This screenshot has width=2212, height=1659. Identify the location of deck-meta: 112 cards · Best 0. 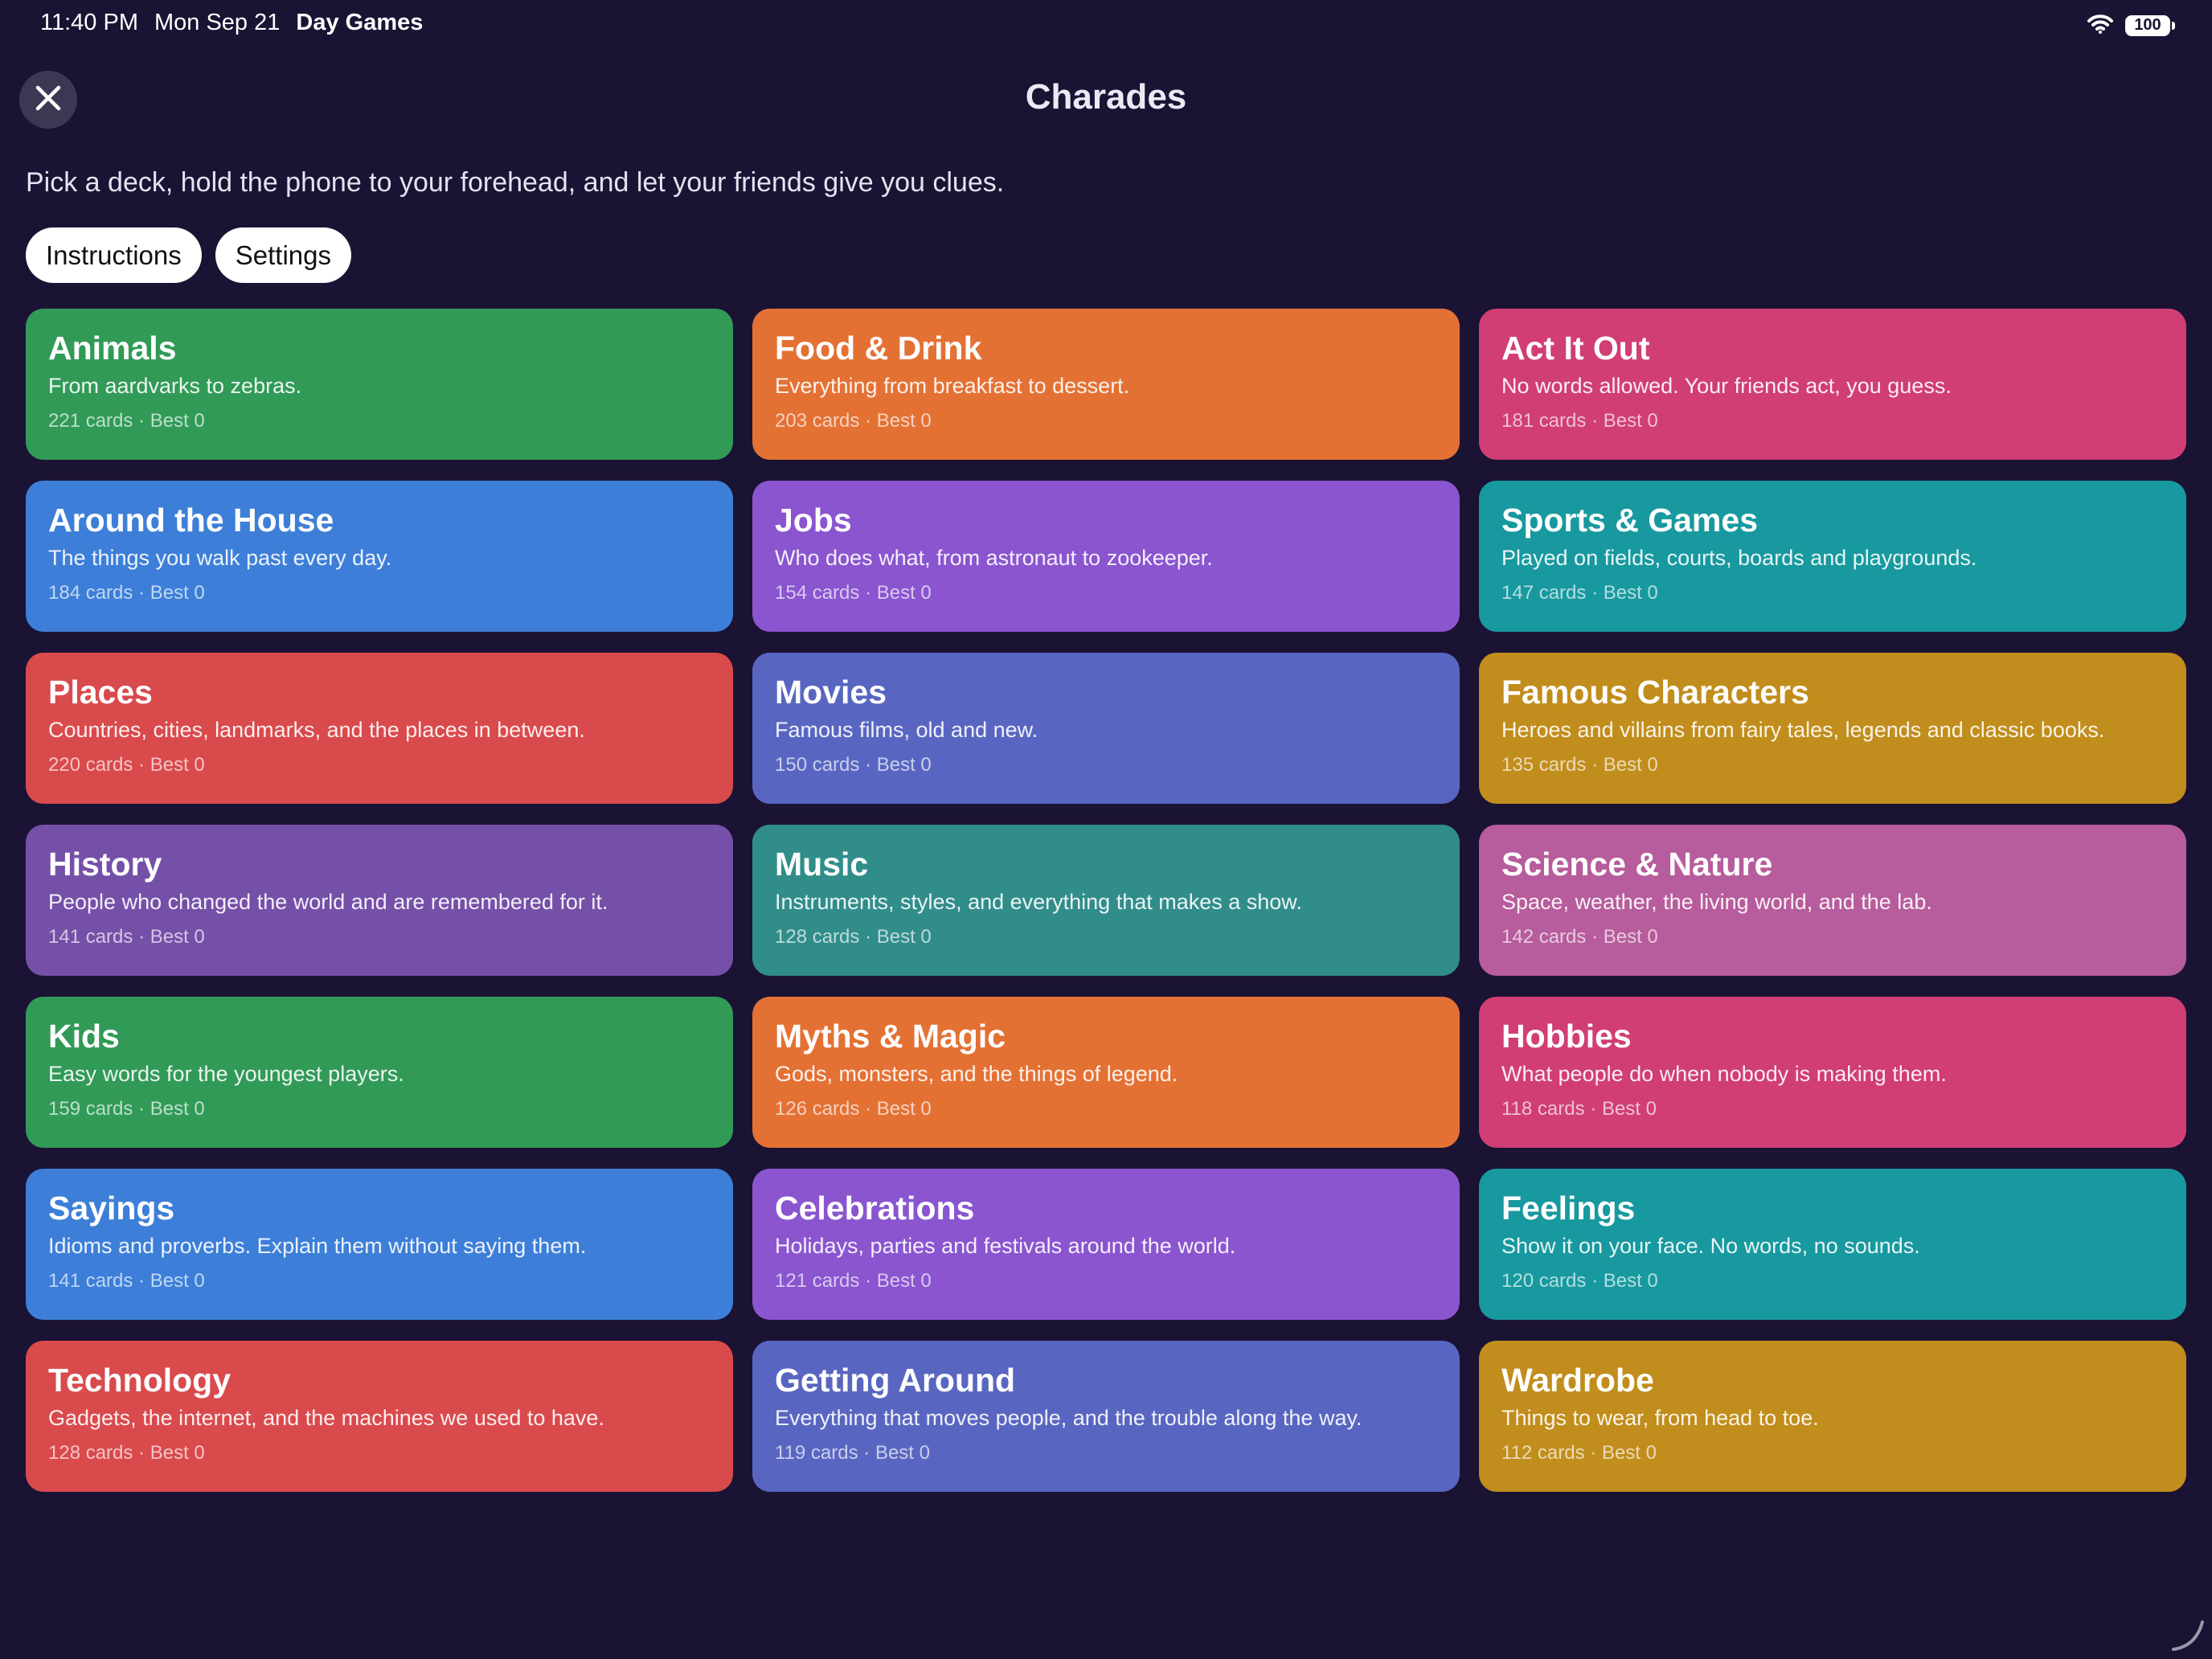
(1579, 1453).